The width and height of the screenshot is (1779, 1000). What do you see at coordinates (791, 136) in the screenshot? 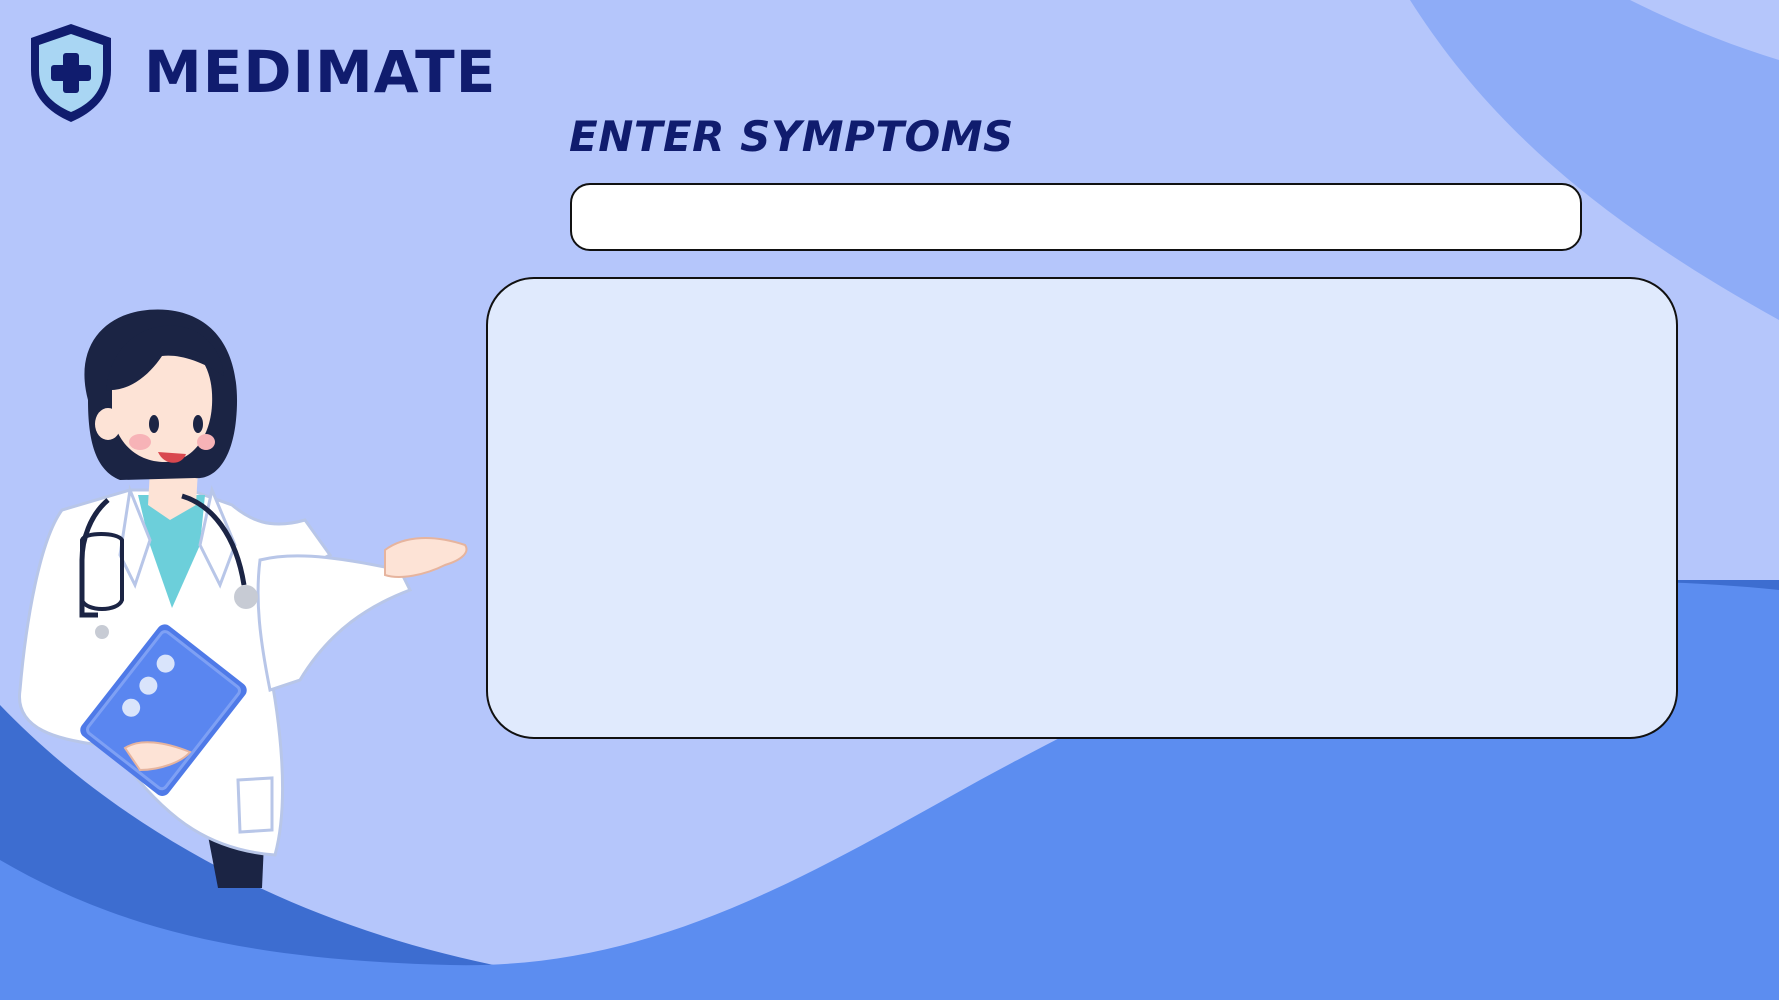
I see `enter-symptoms-title: ENTER SYMPTOMS` at bounding box center [791, 136].